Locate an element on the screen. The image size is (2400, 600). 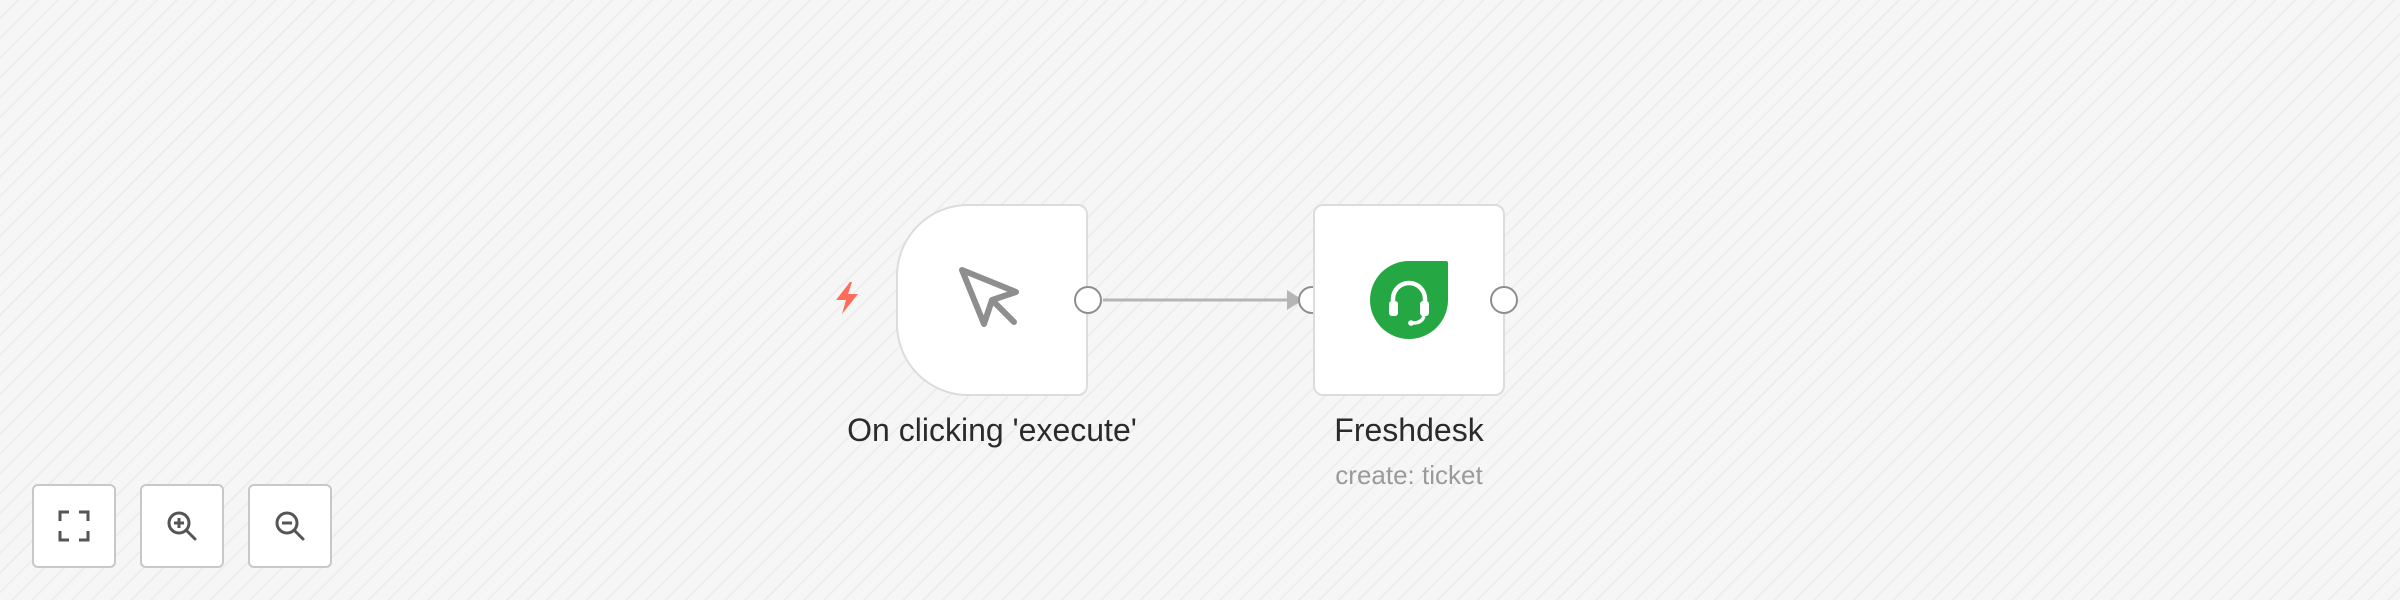
node-freshdesk is located at coordinates (1409, 300).